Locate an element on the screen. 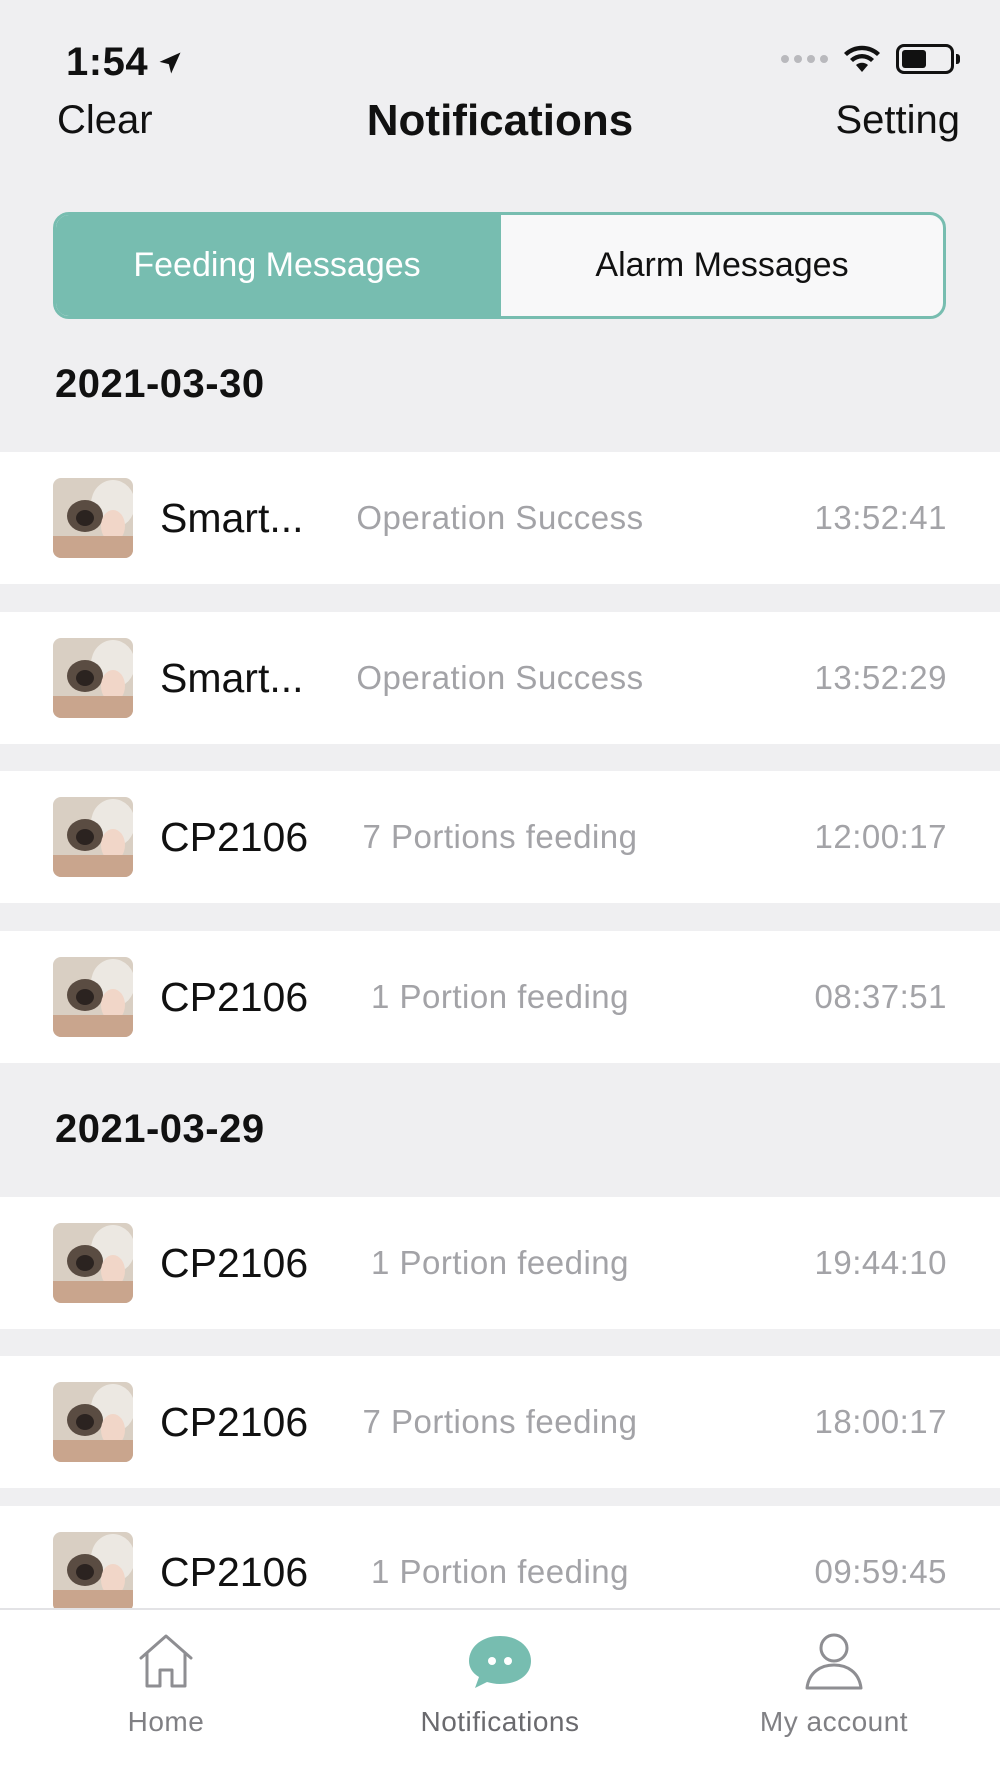 This screenshot has height=1778, width=1000. status-time-text: 1:54 is located at coordinates (107, 62).